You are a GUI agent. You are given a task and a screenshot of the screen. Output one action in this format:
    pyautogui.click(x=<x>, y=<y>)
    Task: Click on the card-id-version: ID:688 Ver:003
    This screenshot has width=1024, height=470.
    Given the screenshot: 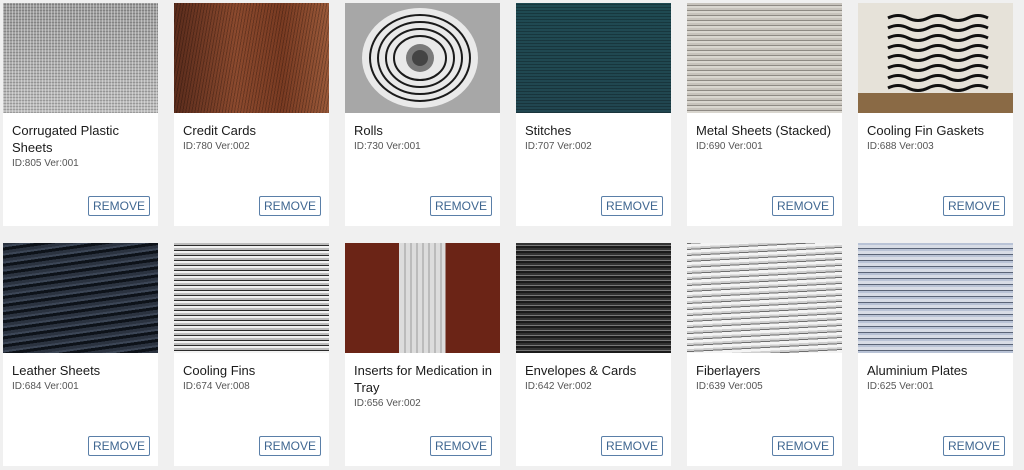 What is the action you would take?
    pyautogui.click(x=900, y=146)
    